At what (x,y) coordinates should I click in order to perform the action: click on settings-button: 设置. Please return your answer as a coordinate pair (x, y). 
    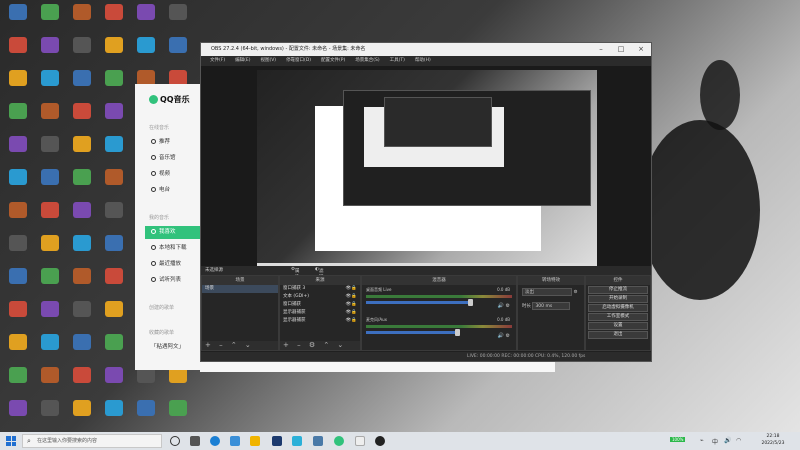
    Looking at the image, I should click on (618, 326).